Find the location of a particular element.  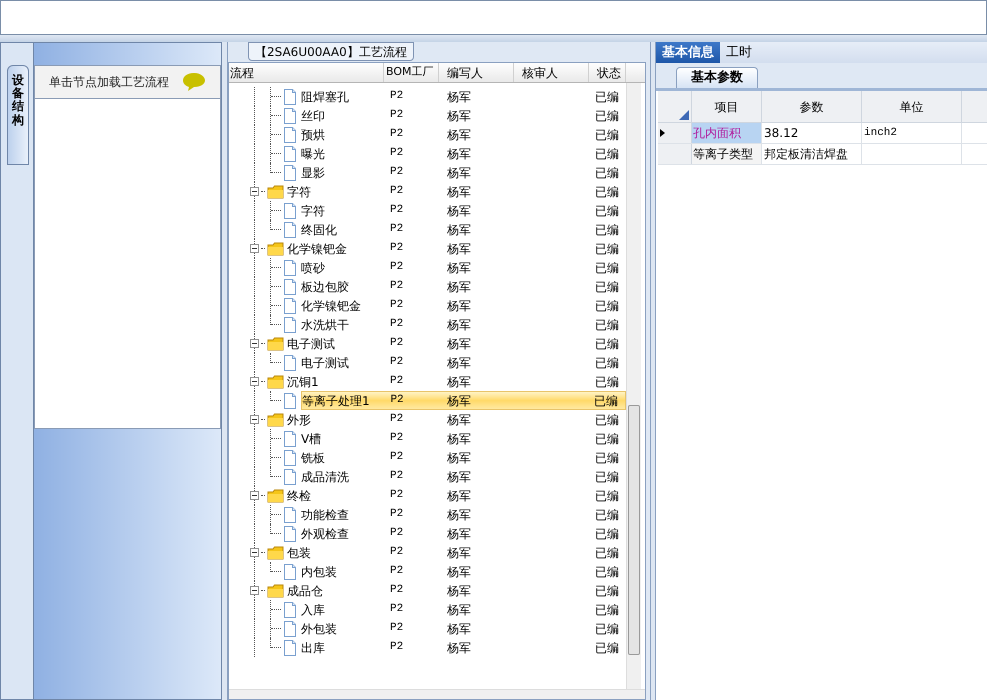

process-row: 显影 P2 杨军 已编 is located at coordinates (463, 172).